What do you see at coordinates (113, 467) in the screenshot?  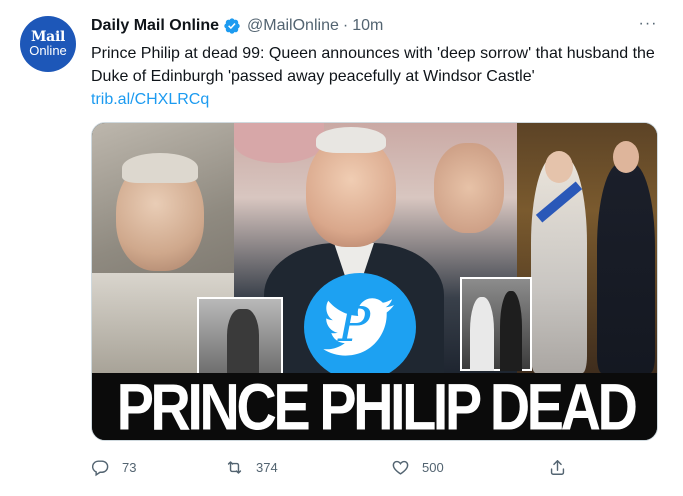 I see `reply-button: 73` at bounding box center [113, 467].